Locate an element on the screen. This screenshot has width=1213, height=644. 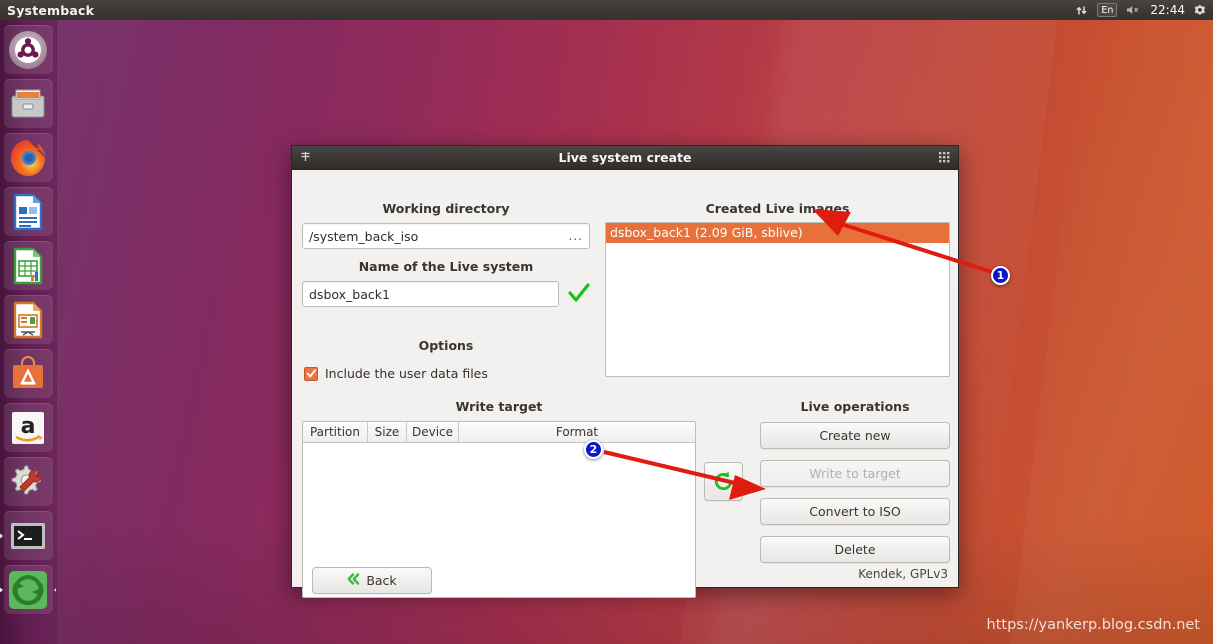
top-panel: Systemback En 22:44 is located at coordinates (606, 10).